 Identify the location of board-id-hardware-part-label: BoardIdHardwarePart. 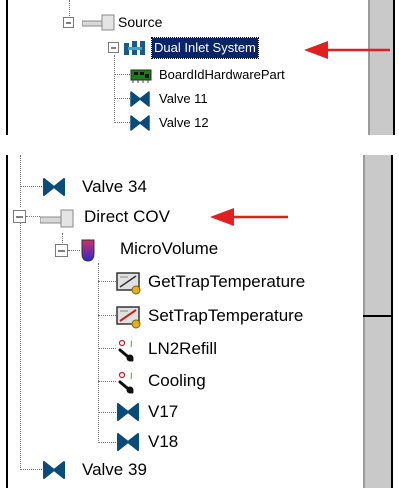
(222, 74).